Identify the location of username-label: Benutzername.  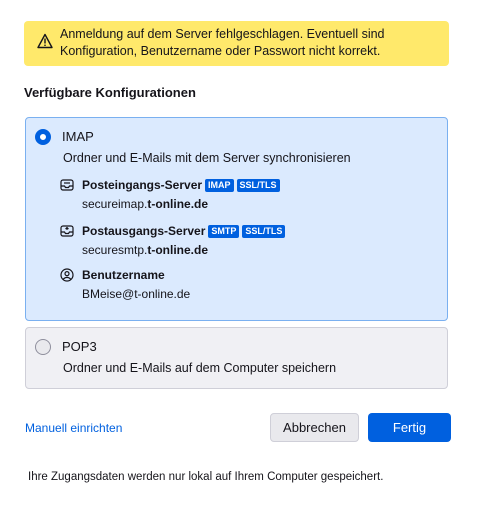
(123, 275).